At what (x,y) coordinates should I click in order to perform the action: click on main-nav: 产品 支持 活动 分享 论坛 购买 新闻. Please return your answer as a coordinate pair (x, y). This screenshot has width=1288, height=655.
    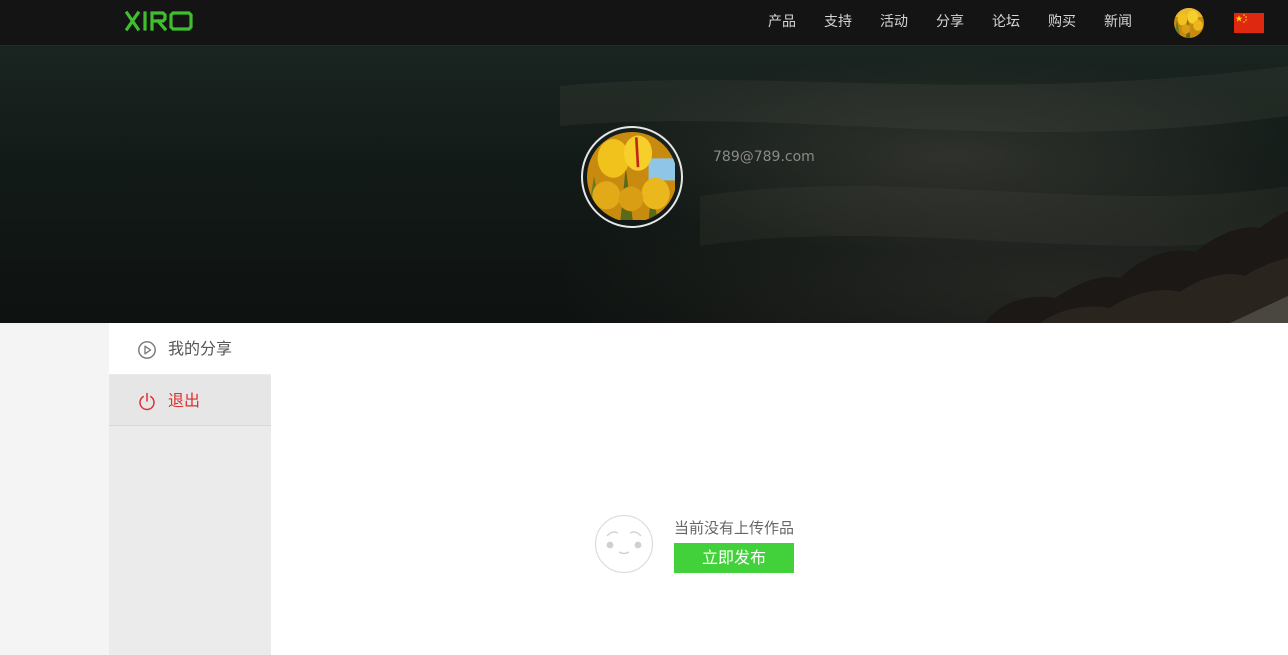
    Looking at the image, I should click on (950, 22).